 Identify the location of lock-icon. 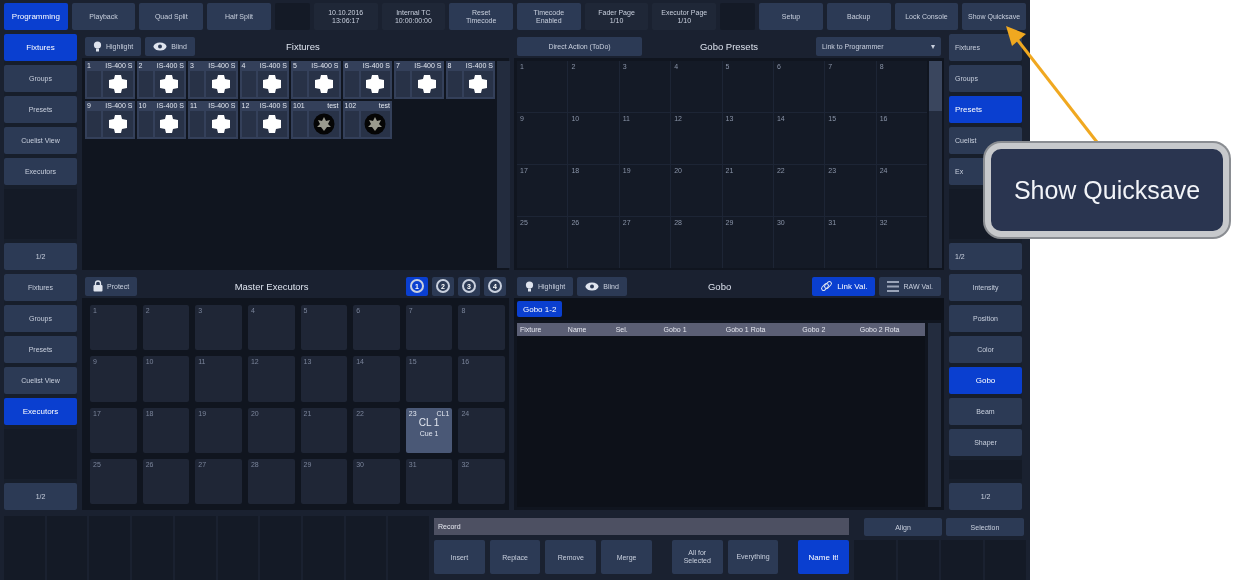
(98, 286).